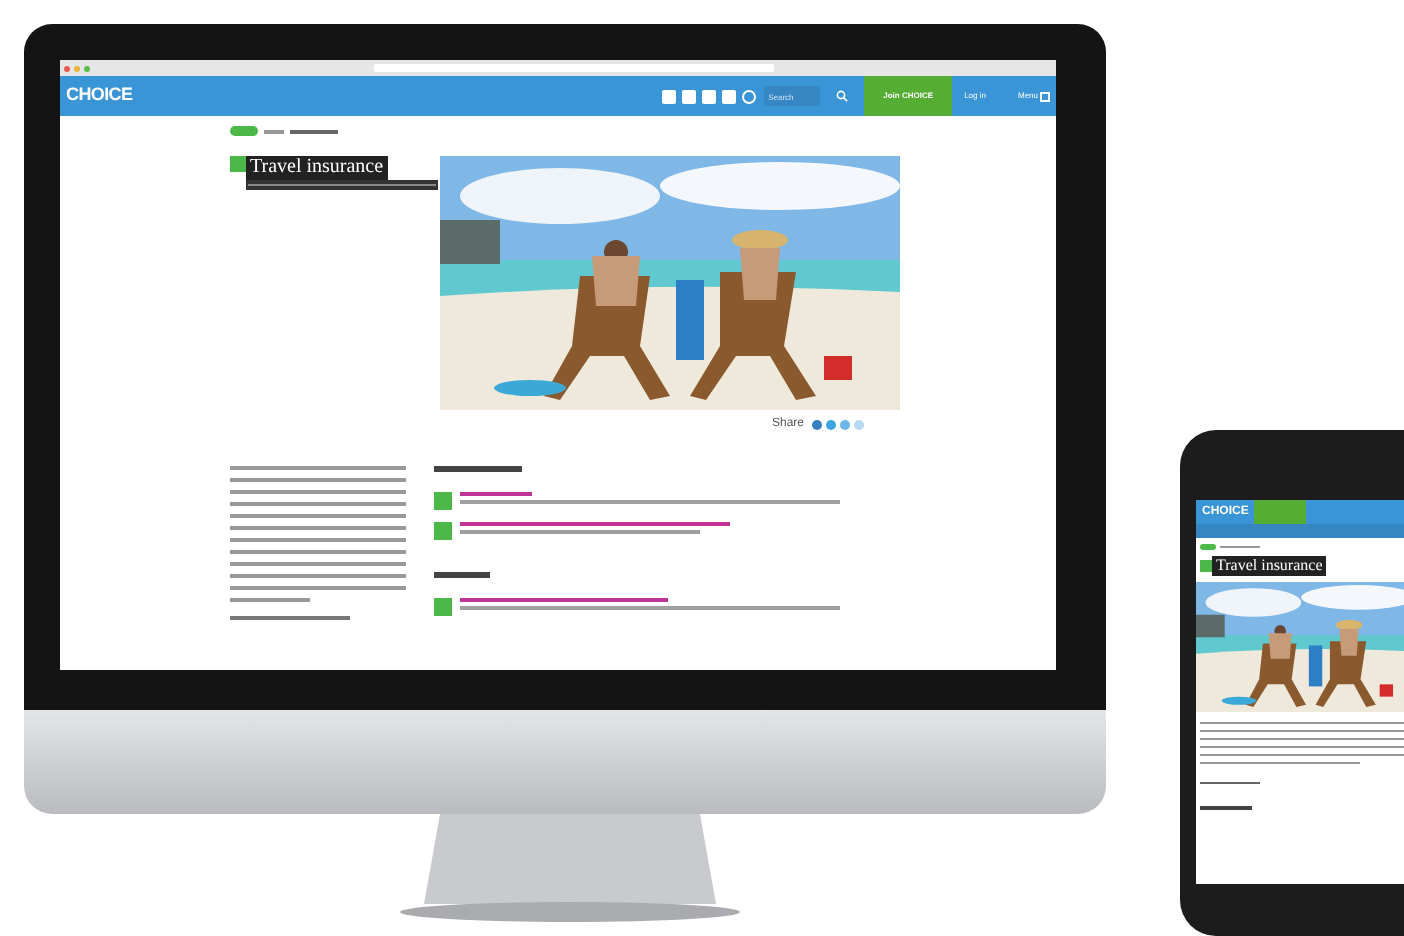 The height and width of the screenshot is (936, 1404). I want to click on search-icon, so click(842, 96).